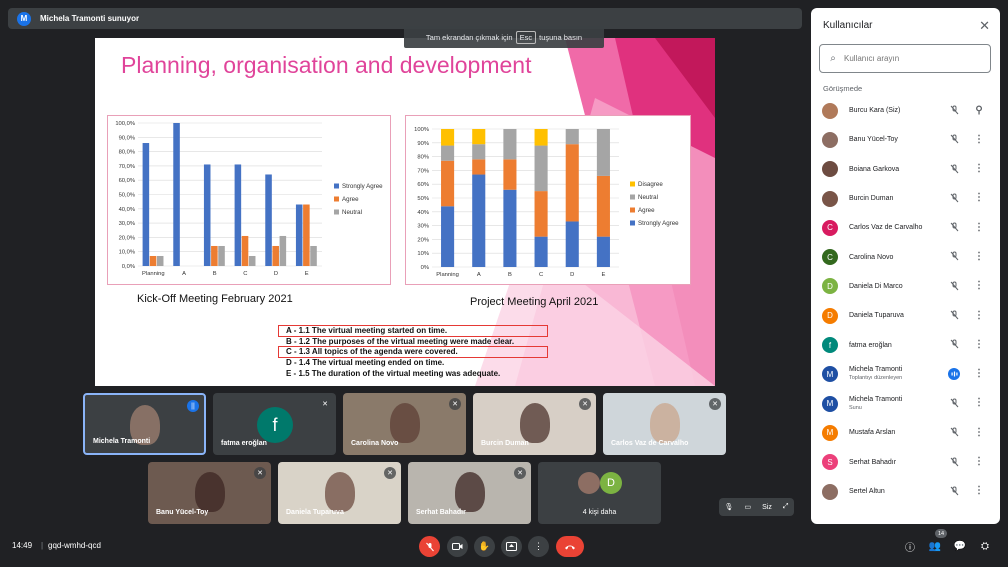 This screenshot has height=567, width=1008. I want to click on raise-hand-button: ✋, so click(484, 546).